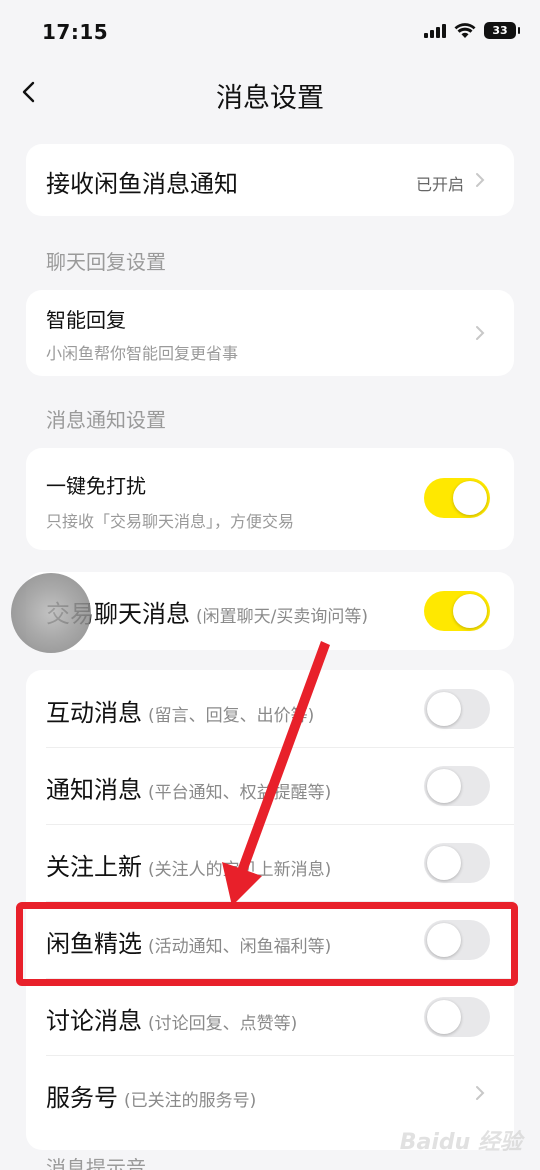 The width and height of the screenshot is (540, 1170). I want to click on section-chat-reply: 聊天回复设置, so click(106, 262).